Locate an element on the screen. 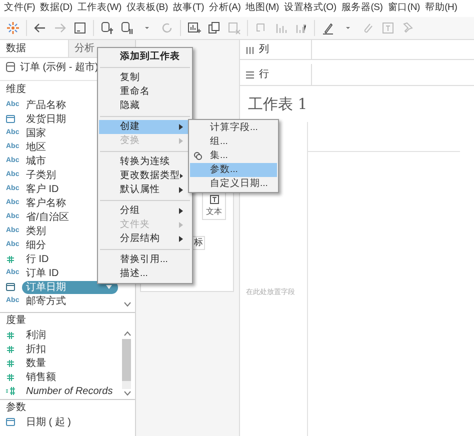 This screenshot has height=436, width=474. section-header: 度量 is located at coordinates (16, 321).